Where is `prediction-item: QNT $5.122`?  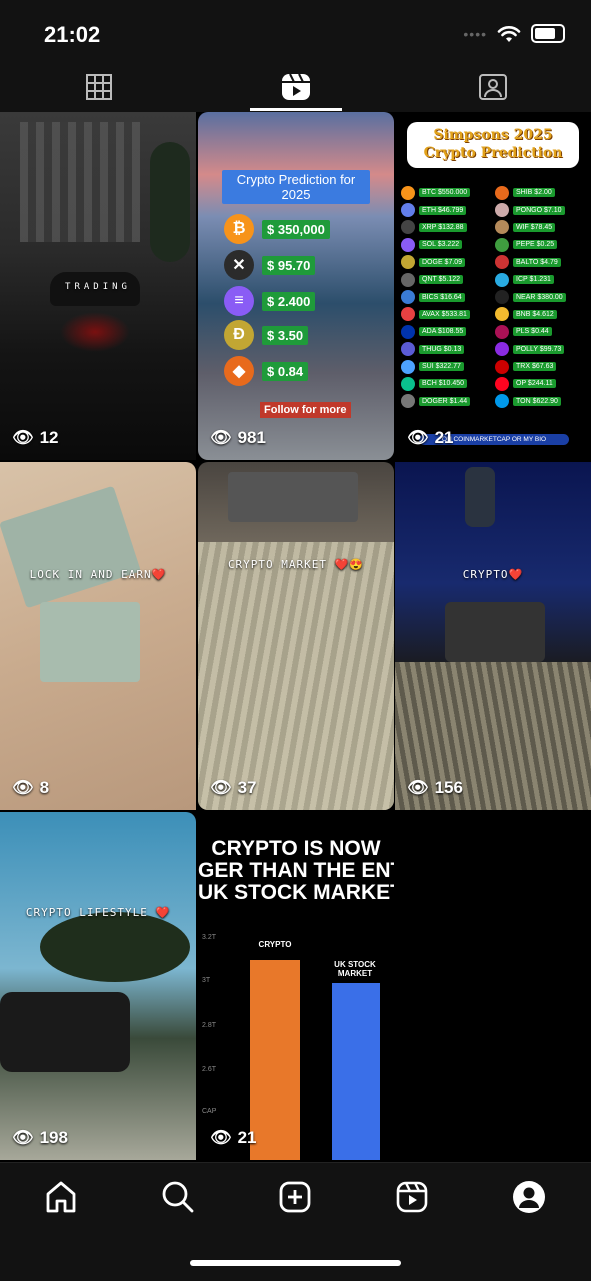
prediction-item: QNT $5.122 is located at coordinates (446, 279).